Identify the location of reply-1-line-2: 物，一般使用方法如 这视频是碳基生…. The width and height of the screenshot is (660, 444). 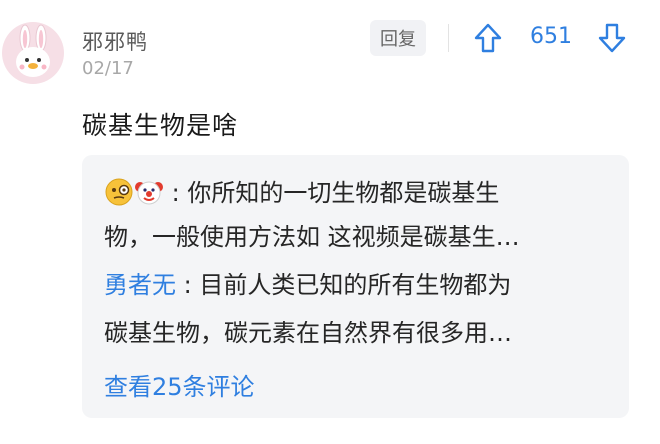
(359, 237).